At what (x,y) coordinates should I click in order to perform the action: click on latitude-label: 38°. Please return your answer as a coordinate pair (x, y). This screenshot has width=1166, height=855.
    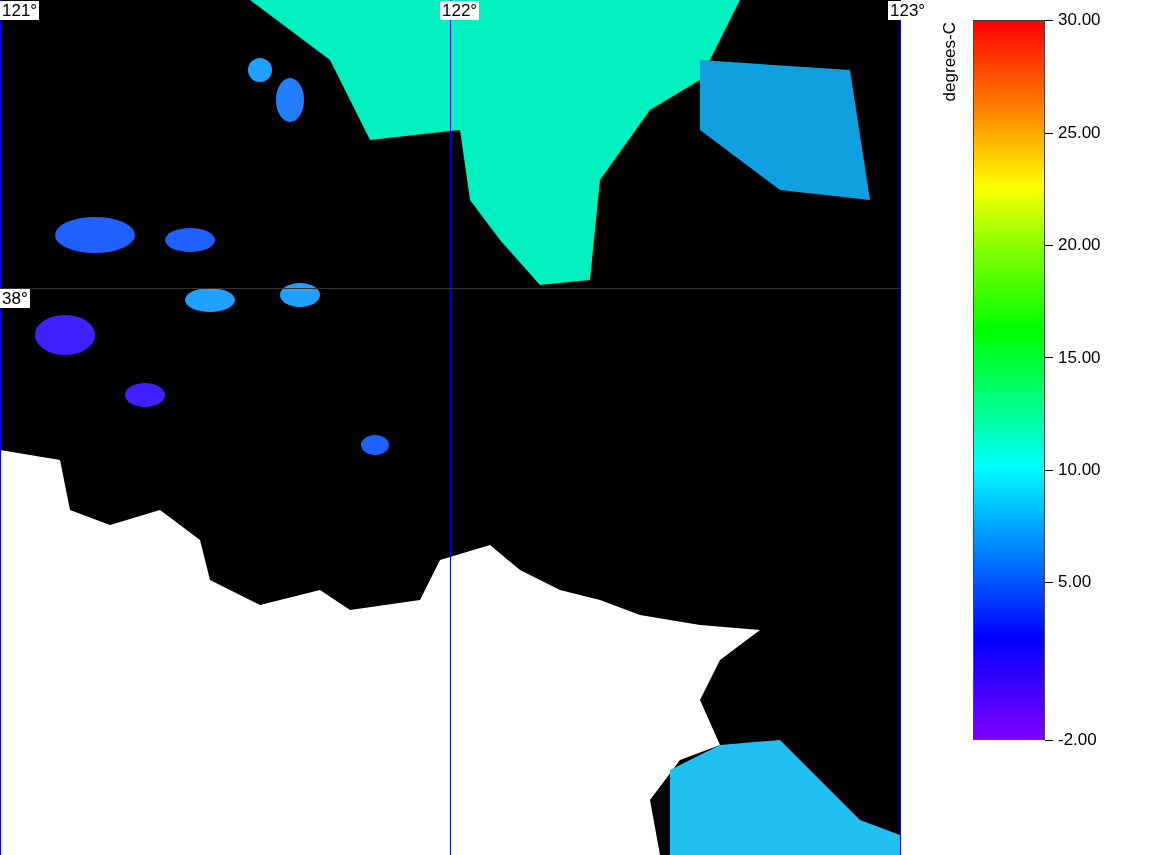
    Looking at the image, I should click on (15, 298).